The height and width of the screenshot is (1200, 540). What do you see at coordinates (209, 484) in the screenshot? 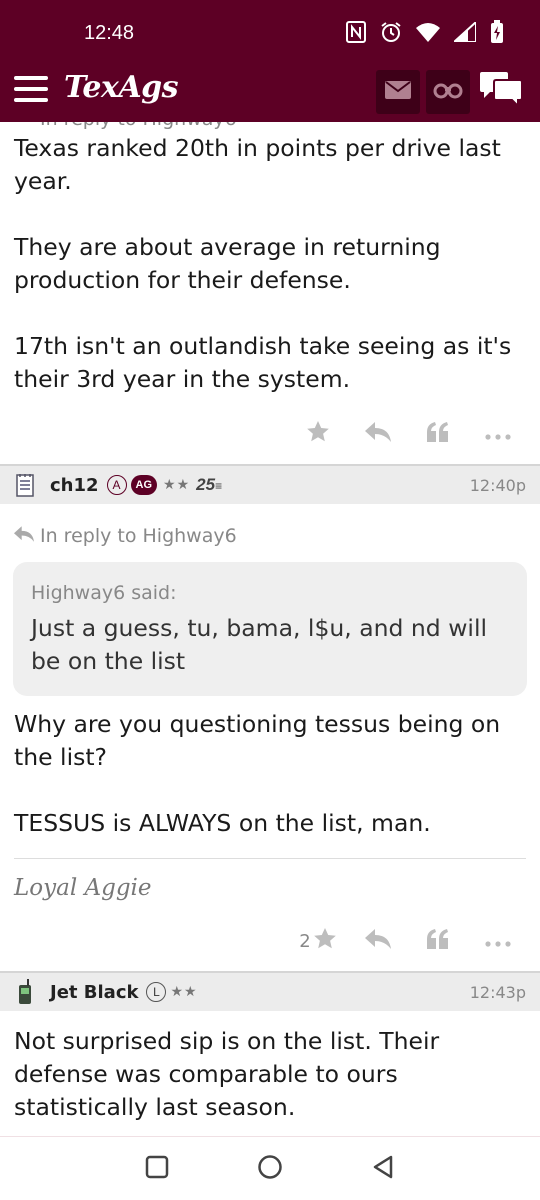
I see `year-badge: 25≡` at bounding box center [209, 484].